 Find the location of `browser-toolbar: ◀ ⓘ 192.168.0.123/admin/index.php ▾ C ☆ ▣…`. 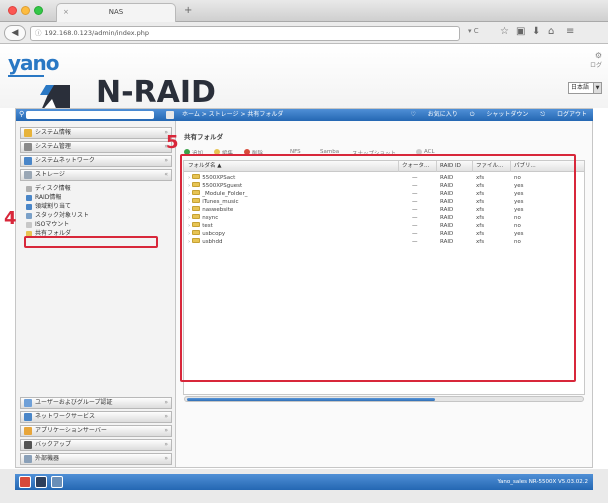

browser-toolbar: ◀ ⓘ 192.168.0.123/admin/index.php ▾ C ☆ ▣… is located at coordinates (304, 33).